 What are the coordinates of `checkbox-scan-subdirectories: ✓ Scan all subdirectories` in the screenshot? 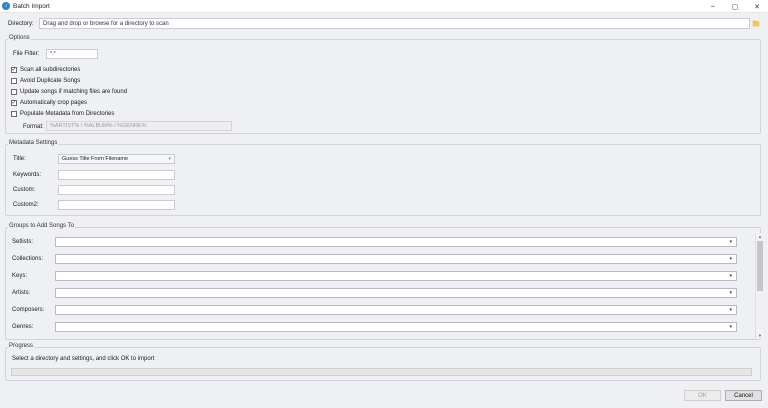 It's located at (45, 70).